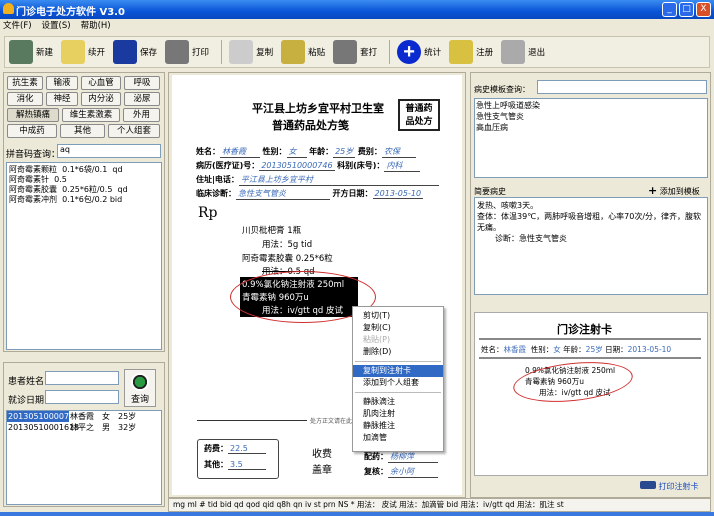 The height and width of the screenshot is (516, 714). What do you see at coordinates (84, 170) in the screenshot?
I see `drug-list-item: 阿奇霉素颗粒 0.1*6袋/0.1 qd` at bounding box center [84, 170].